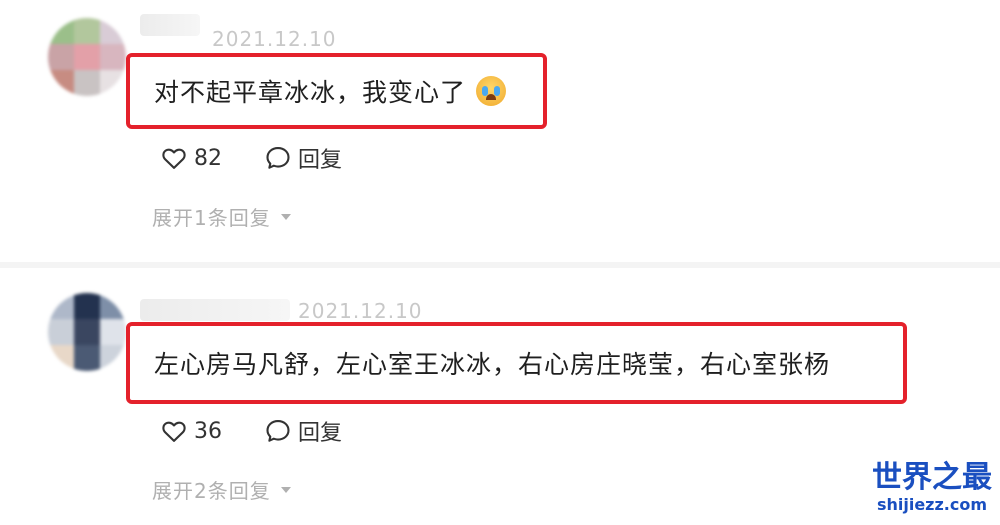 This screenshot has height=525, width=1000. I want to click on expand-replies-button: 展开1条回复, so click(221, 216).